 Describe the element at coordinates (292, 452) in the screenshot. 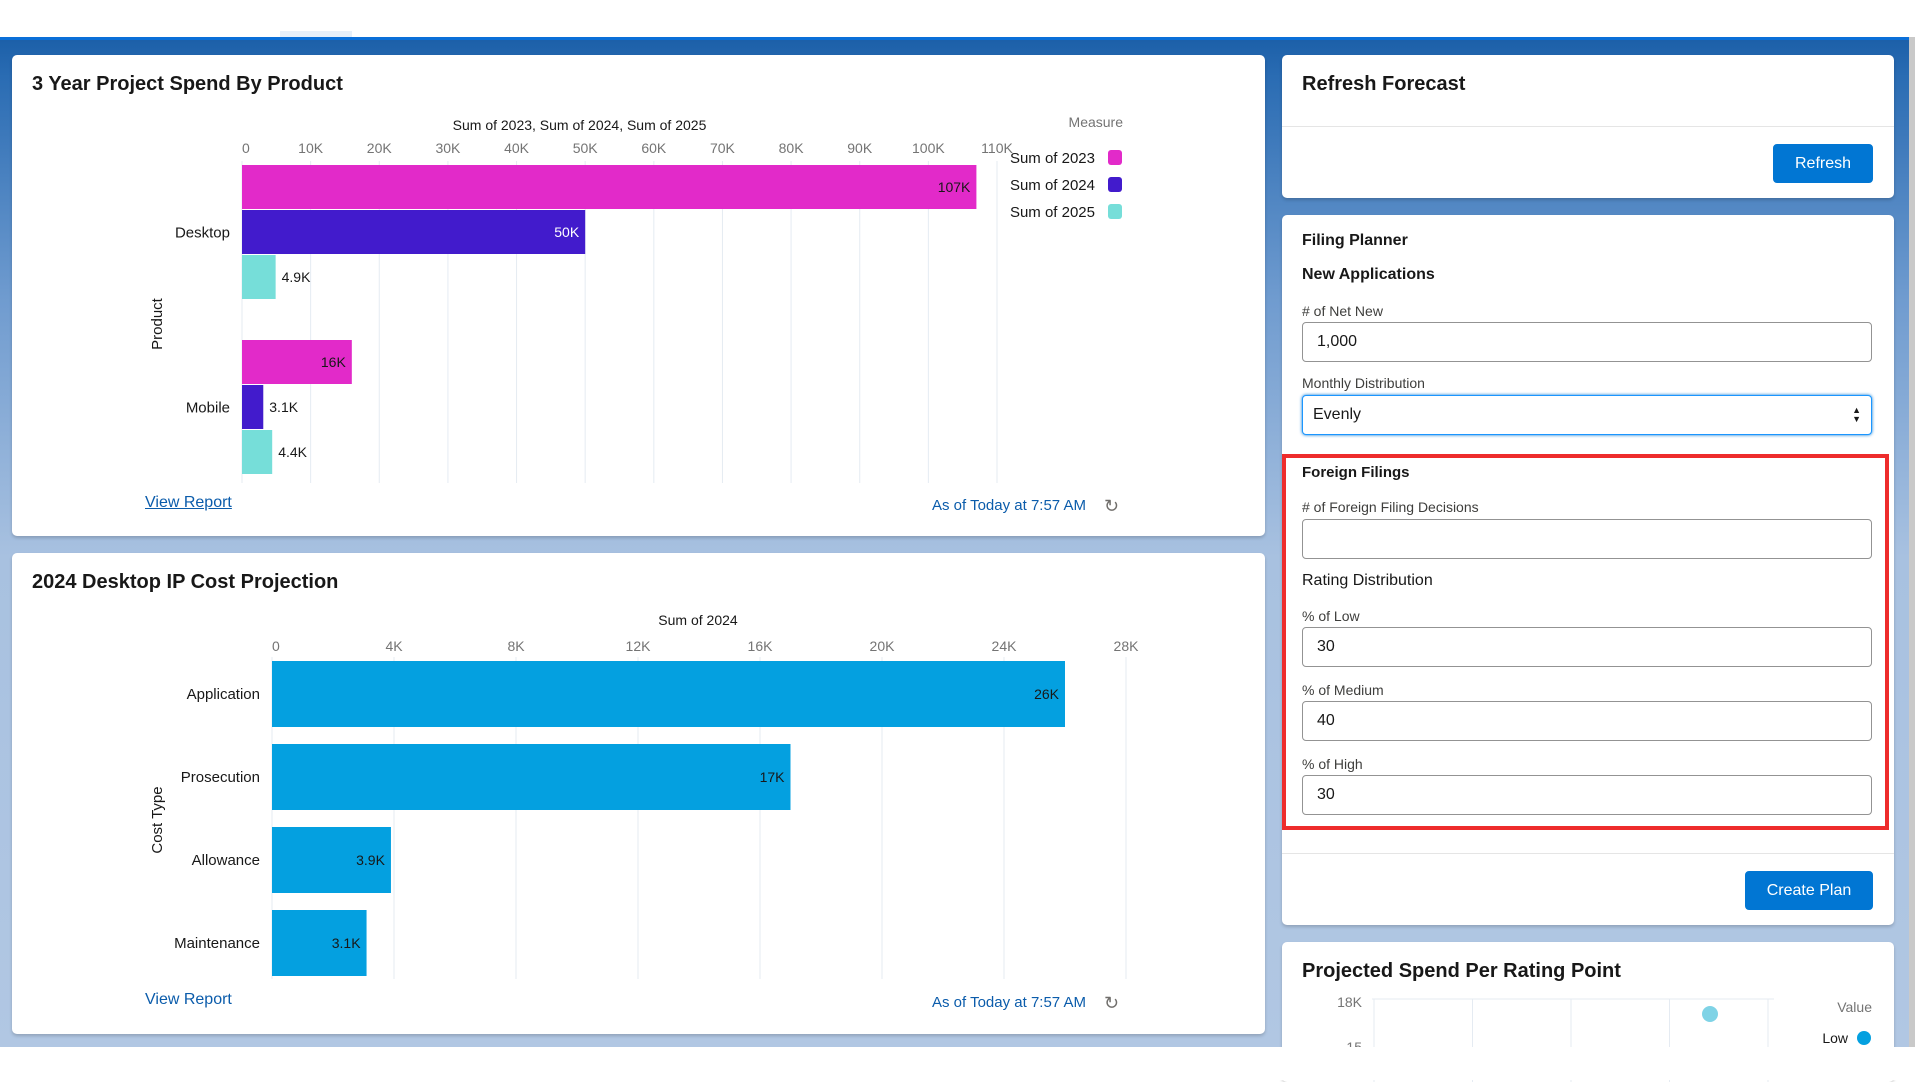

I see `data-label: 4.4K` at that location.